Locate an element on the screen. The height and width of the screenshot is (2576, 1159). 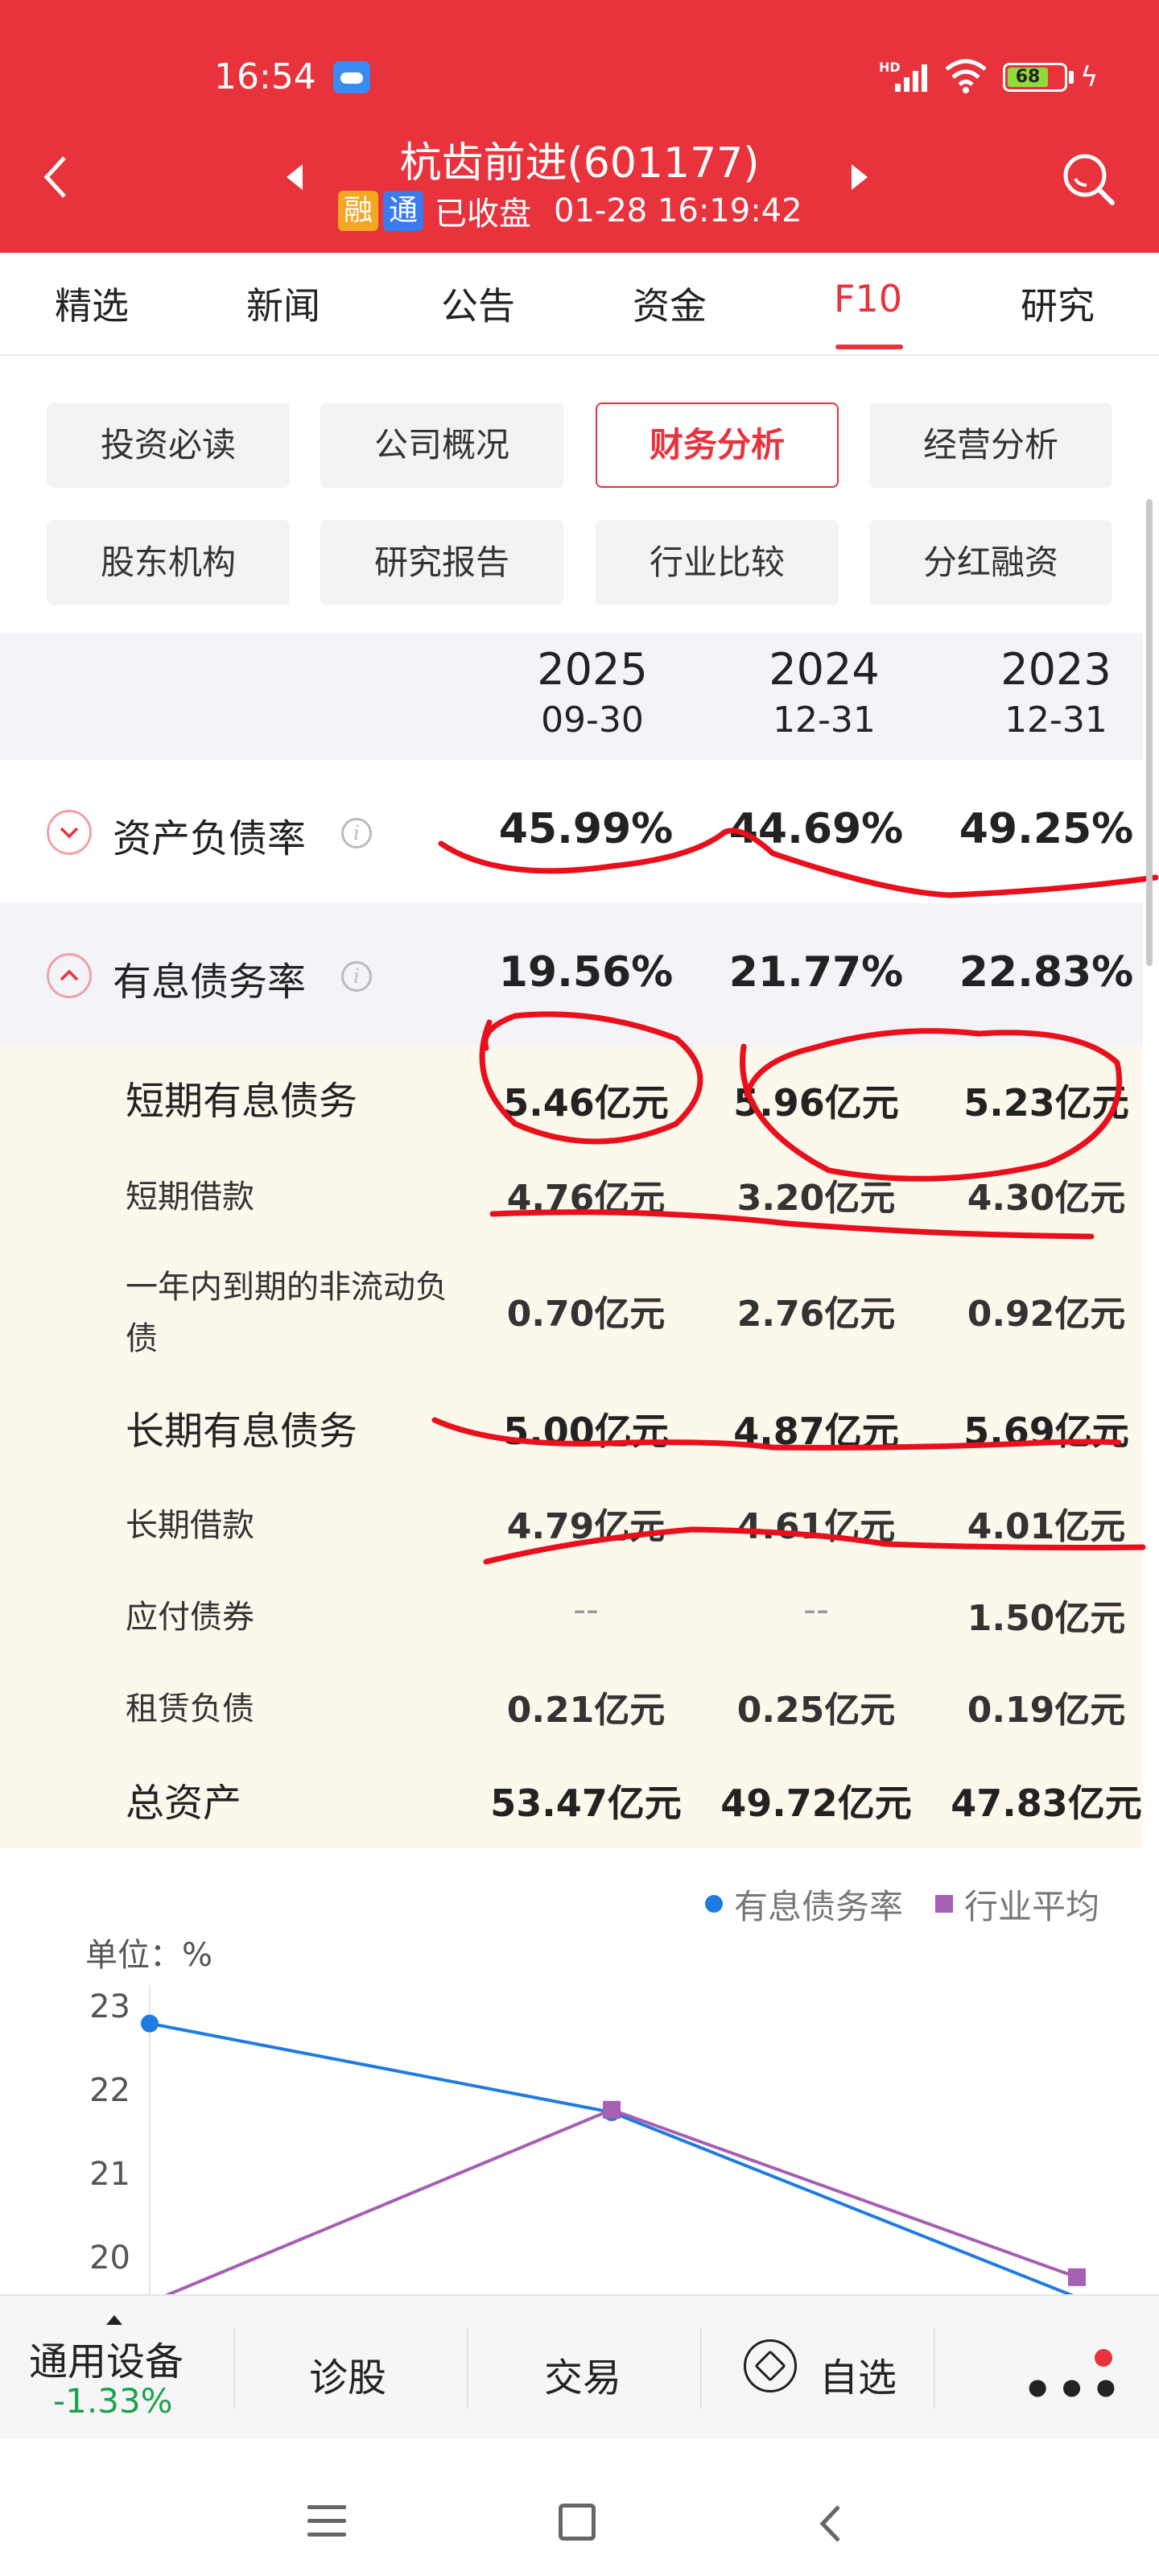
caret-up-icon is located at coordinates (114, 2320).